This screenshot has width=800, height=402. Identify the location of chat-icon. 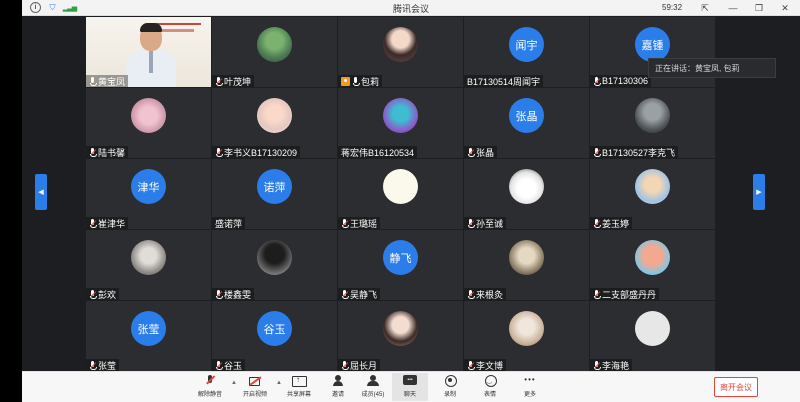
(410, 381).